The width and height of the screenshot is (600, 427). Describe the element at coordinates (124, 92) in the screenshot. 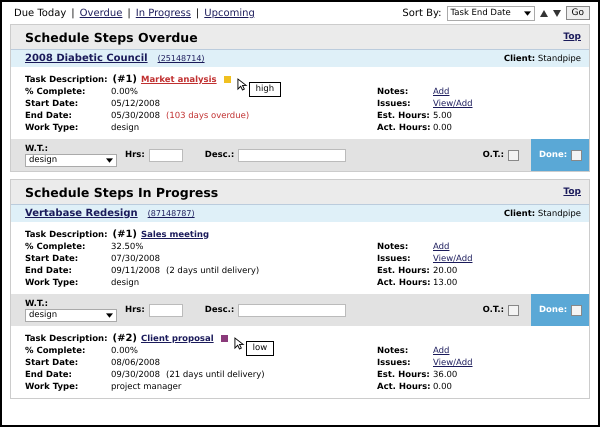

I see `field-value: 0.00%` at that location.